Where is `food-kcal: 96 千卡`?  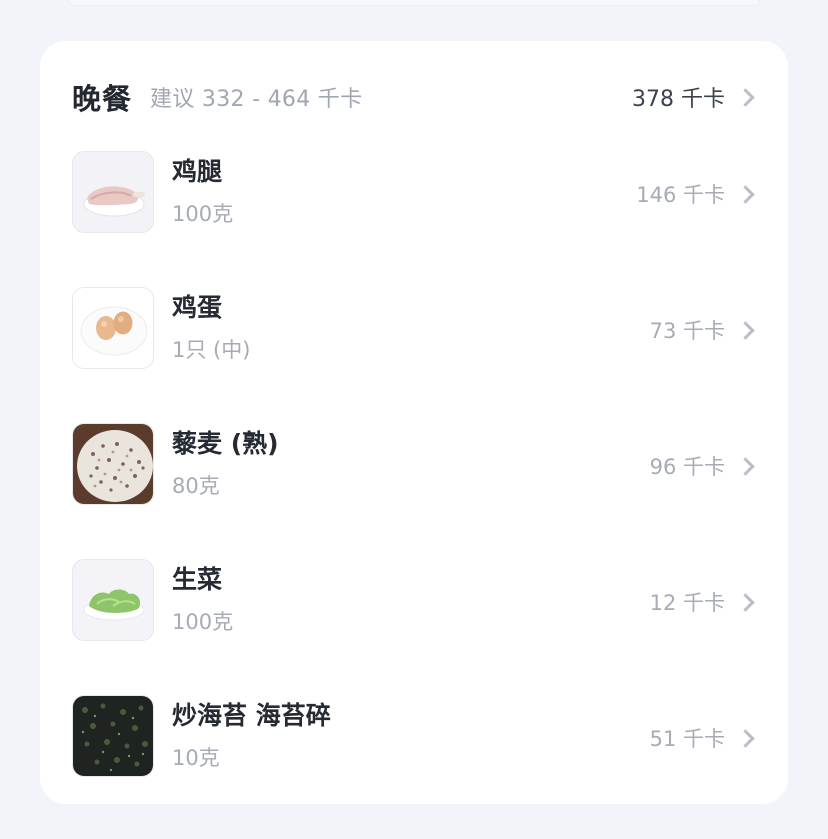 food-kcal: 96 千卡 is located at coordinates (703, 466).